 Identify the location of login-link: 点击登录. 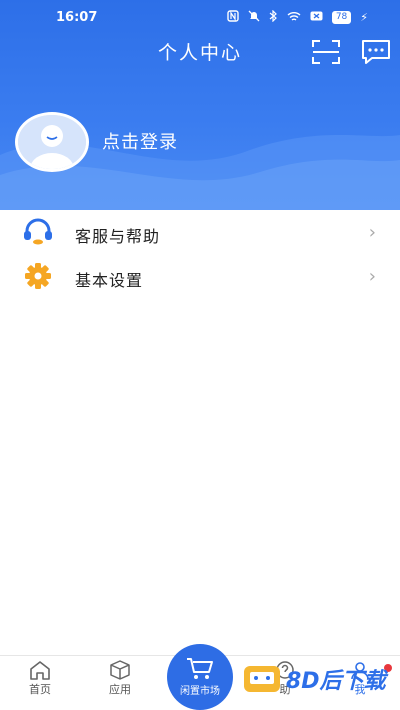
(140, 141).